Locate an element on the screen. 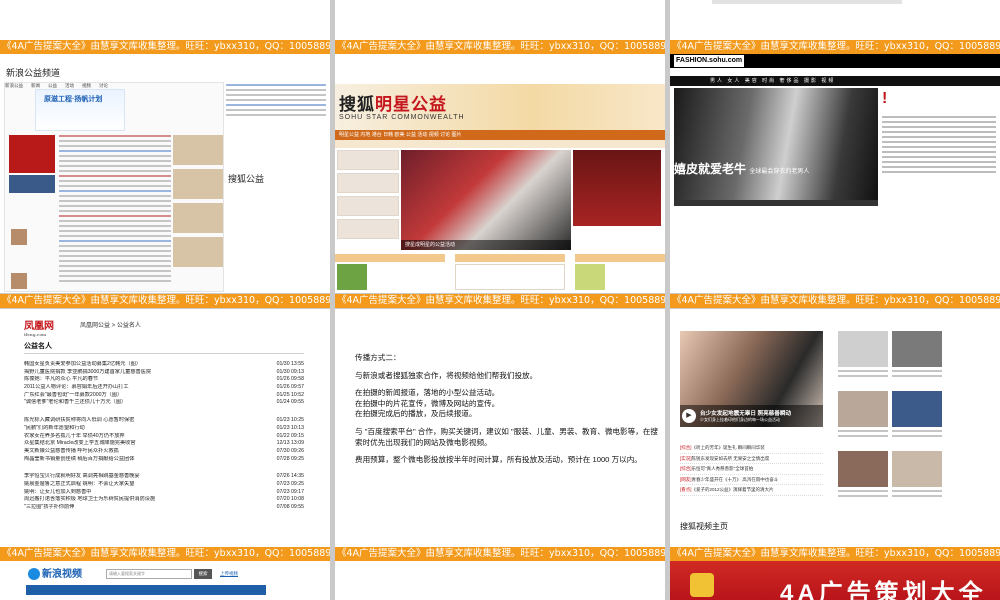 This screenshot has width=1000, height=600. article-title: 农家女在养多名孤儿十年 举债40万仍不放弃 is located at coordinates (76, 437).